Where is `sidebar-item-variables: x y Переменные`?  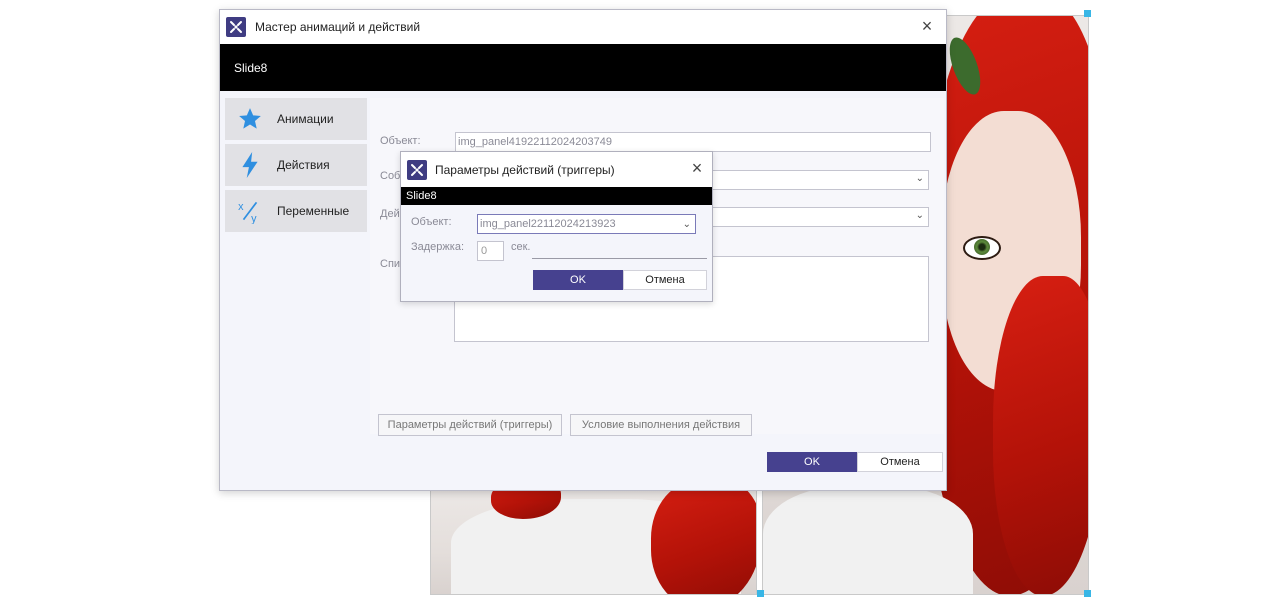
sidebar-item-variables: x y Переменные is located at coordinates (296, 211).